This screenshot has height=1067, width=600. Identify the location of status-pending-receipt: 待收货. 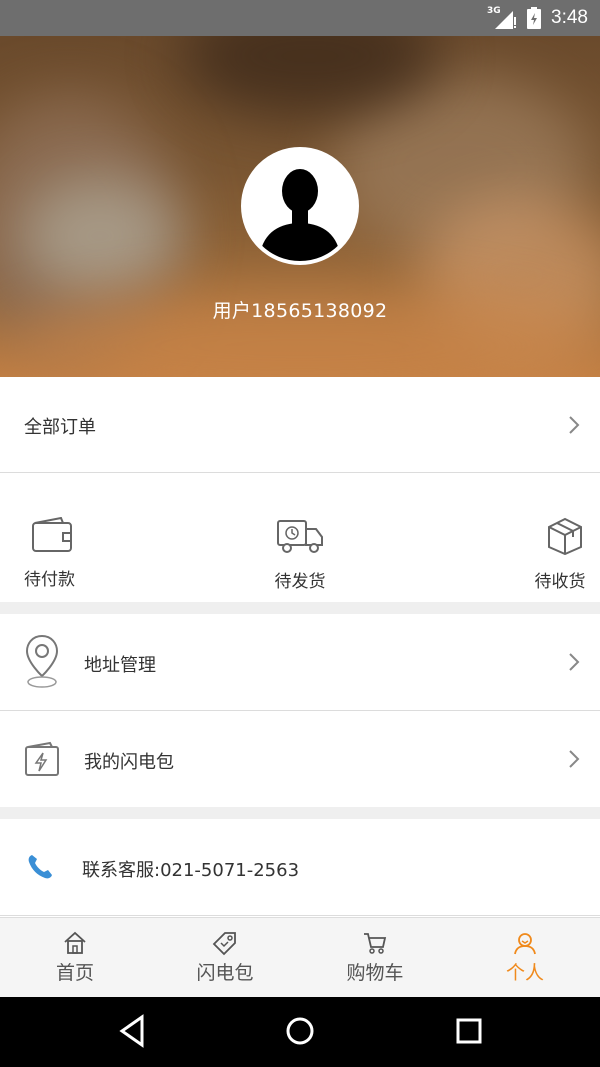
(560, 554).